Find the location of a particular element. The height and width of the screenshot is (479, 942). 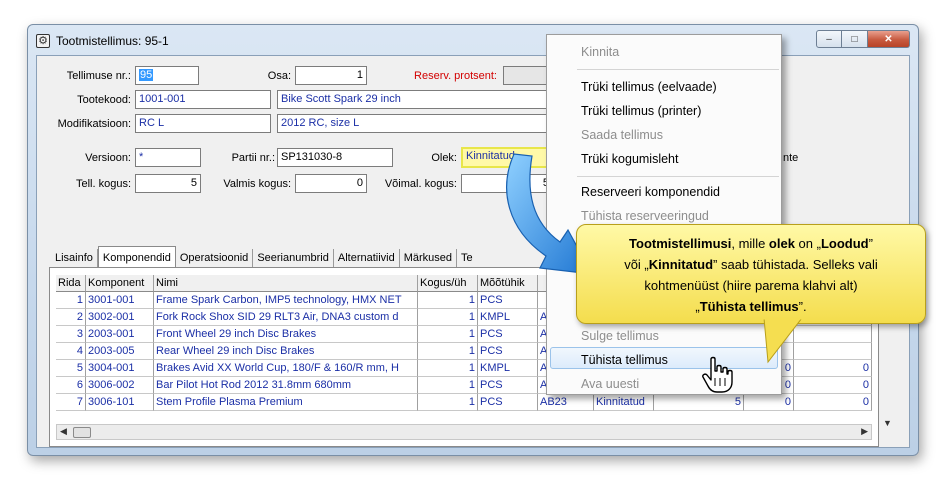

menu-item-reserve-components: Reserveeri komponendid is located at coordinates (650, 192).